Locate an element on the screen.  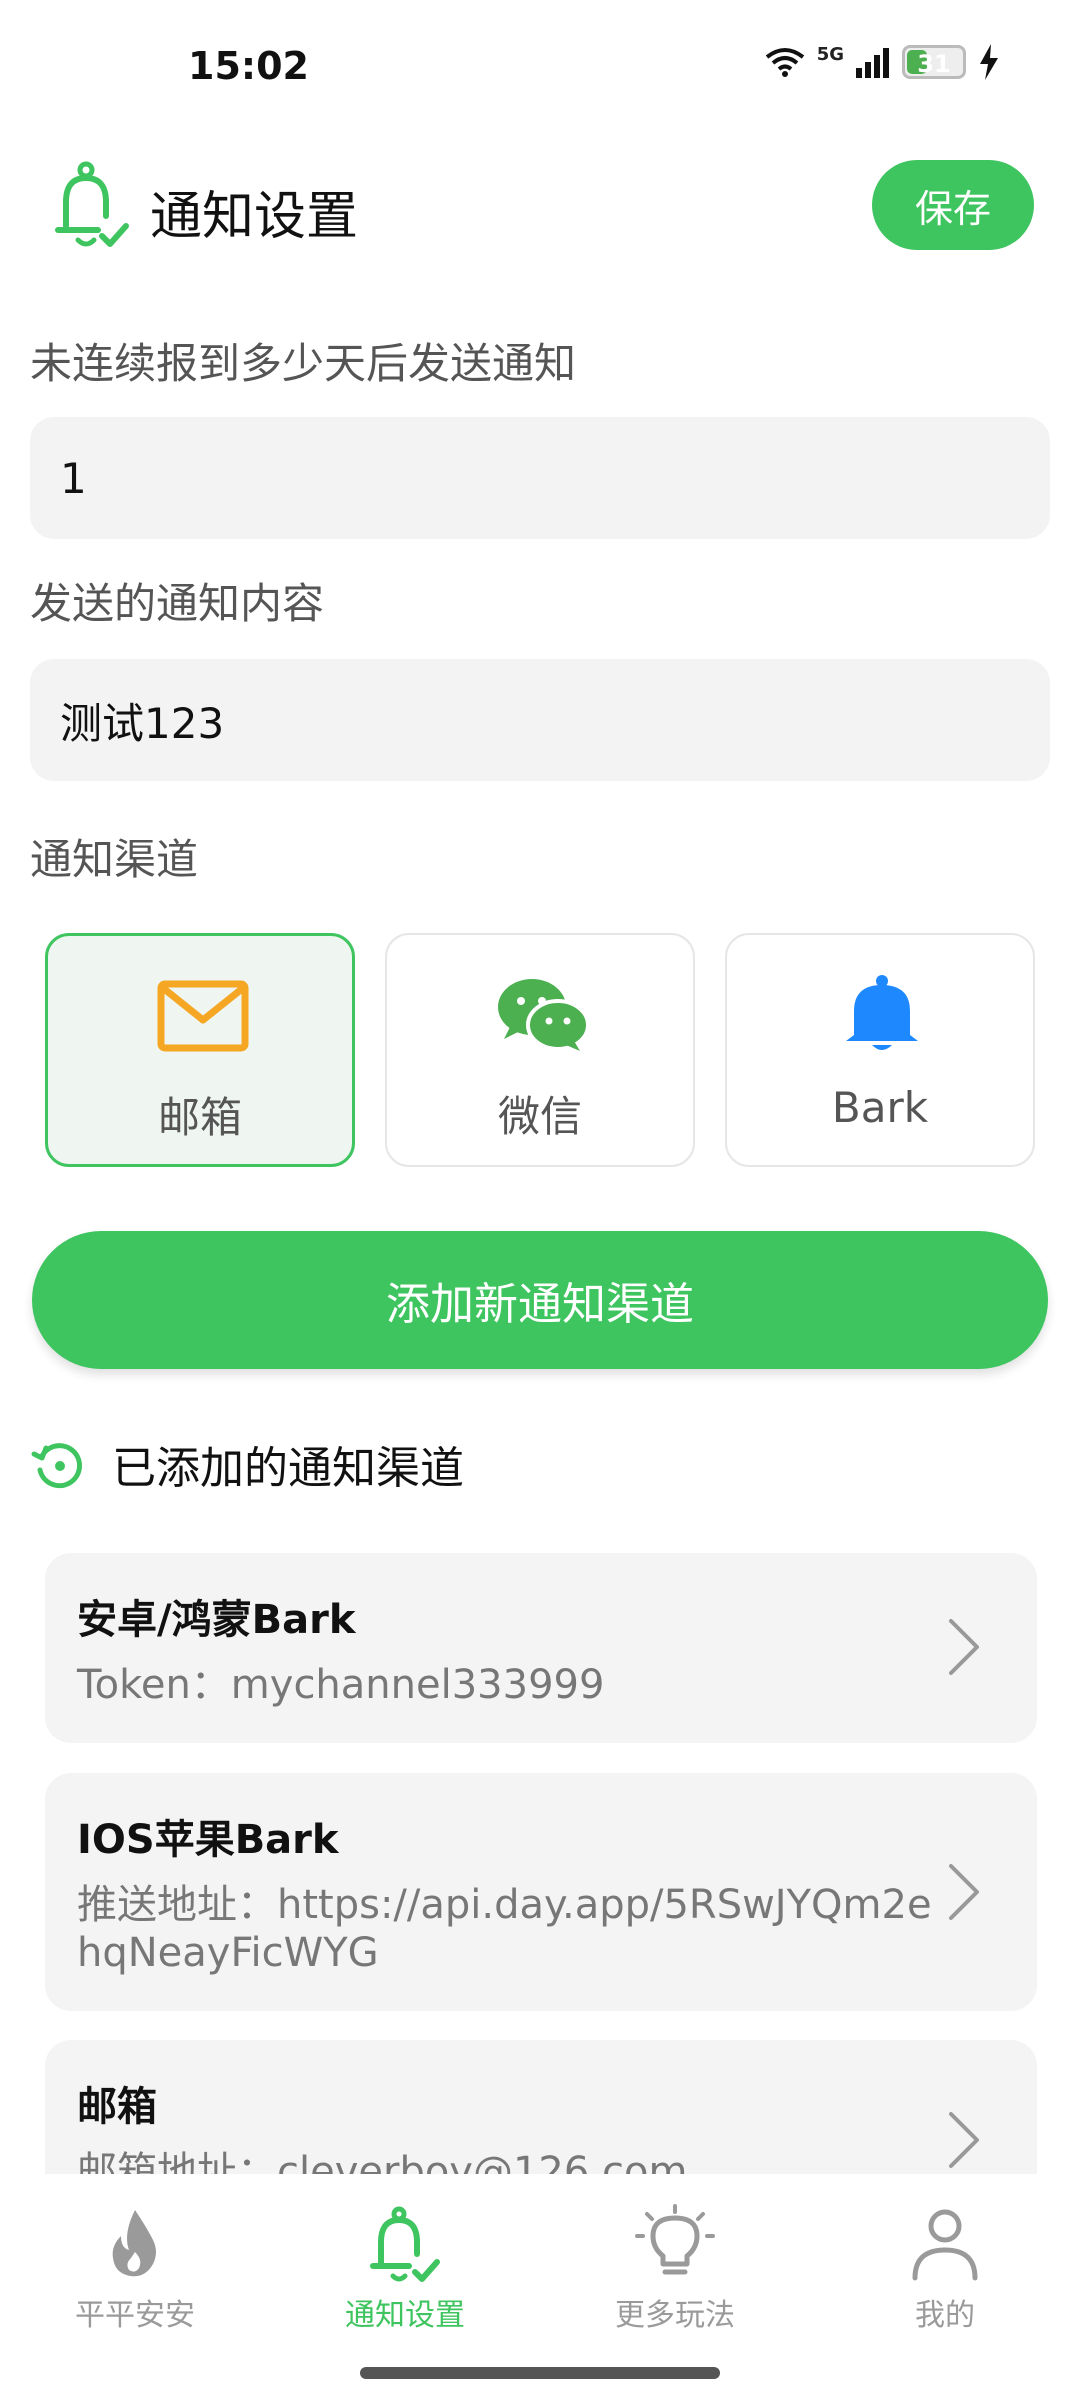
bell-icon is located at coordinates (882, 1012).